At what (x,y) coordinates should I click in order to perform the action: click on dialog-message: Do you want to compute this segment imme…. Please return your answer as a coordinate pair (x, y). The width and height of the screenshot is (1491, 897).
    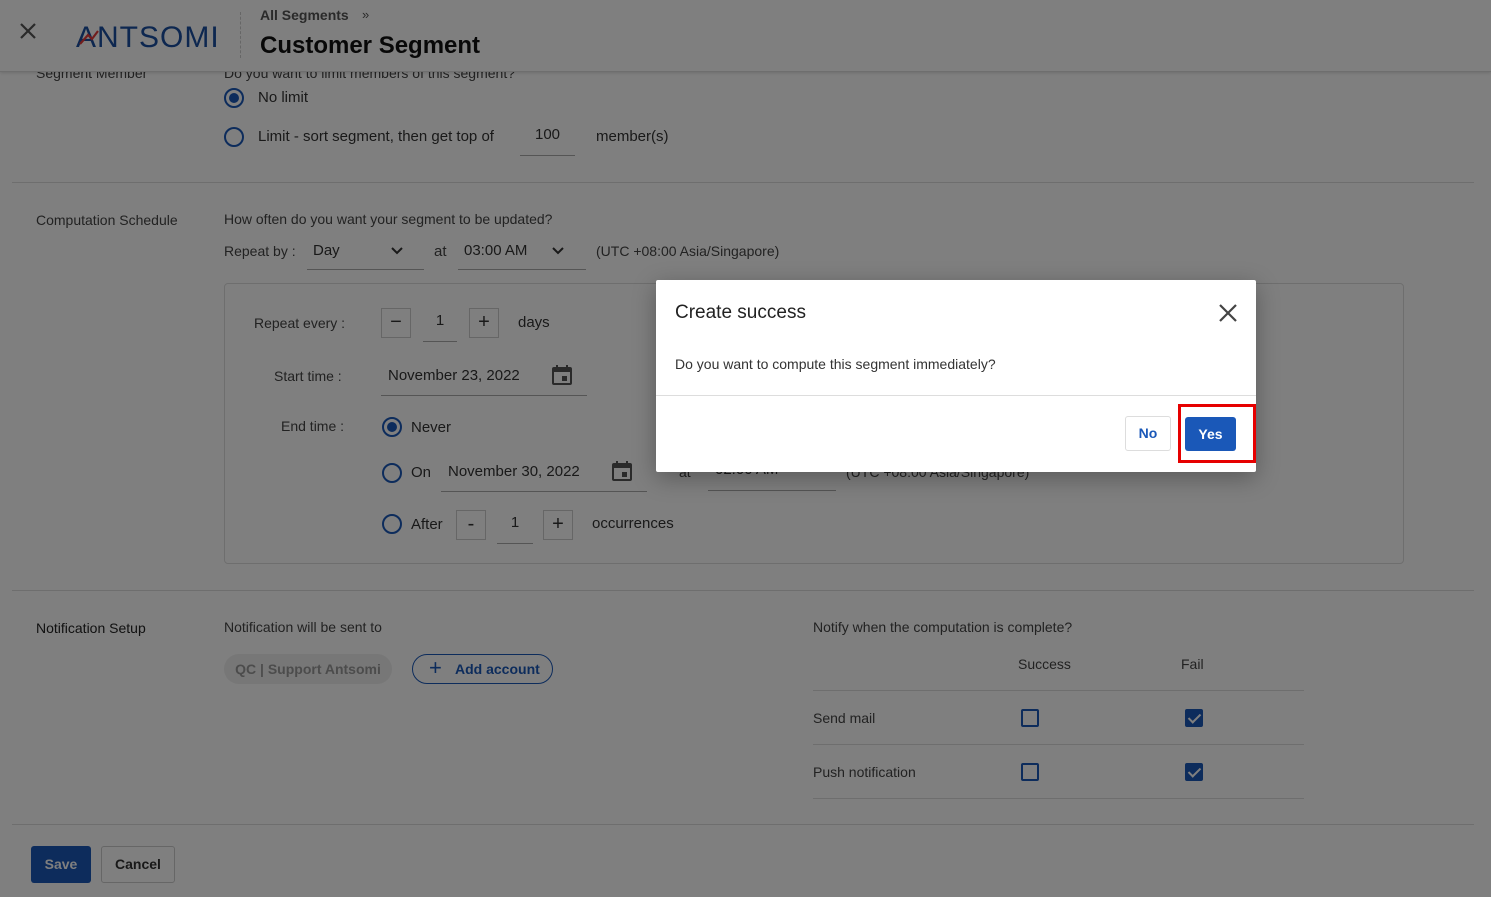
    Looking at the image, I should click on (835, 364).